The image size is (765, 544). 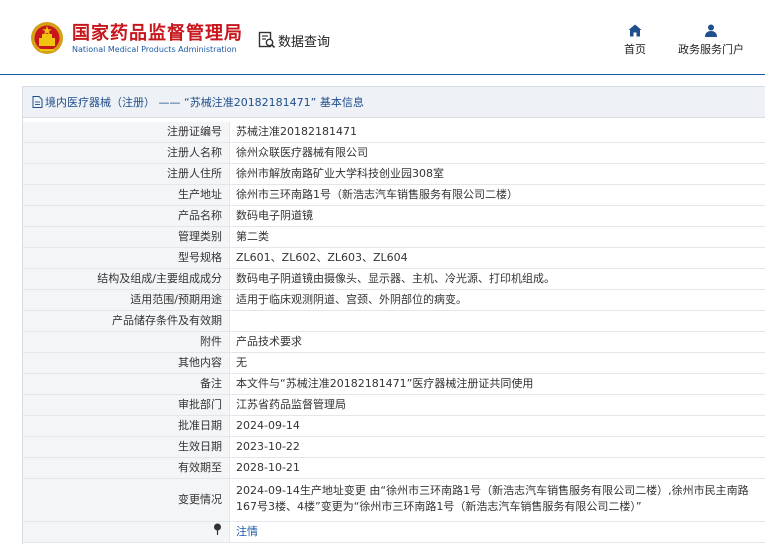 What do you see at coordinates (126, 447) in the screenshot?
I see `row-label: 生效日期` at bounding box center [126, 447].